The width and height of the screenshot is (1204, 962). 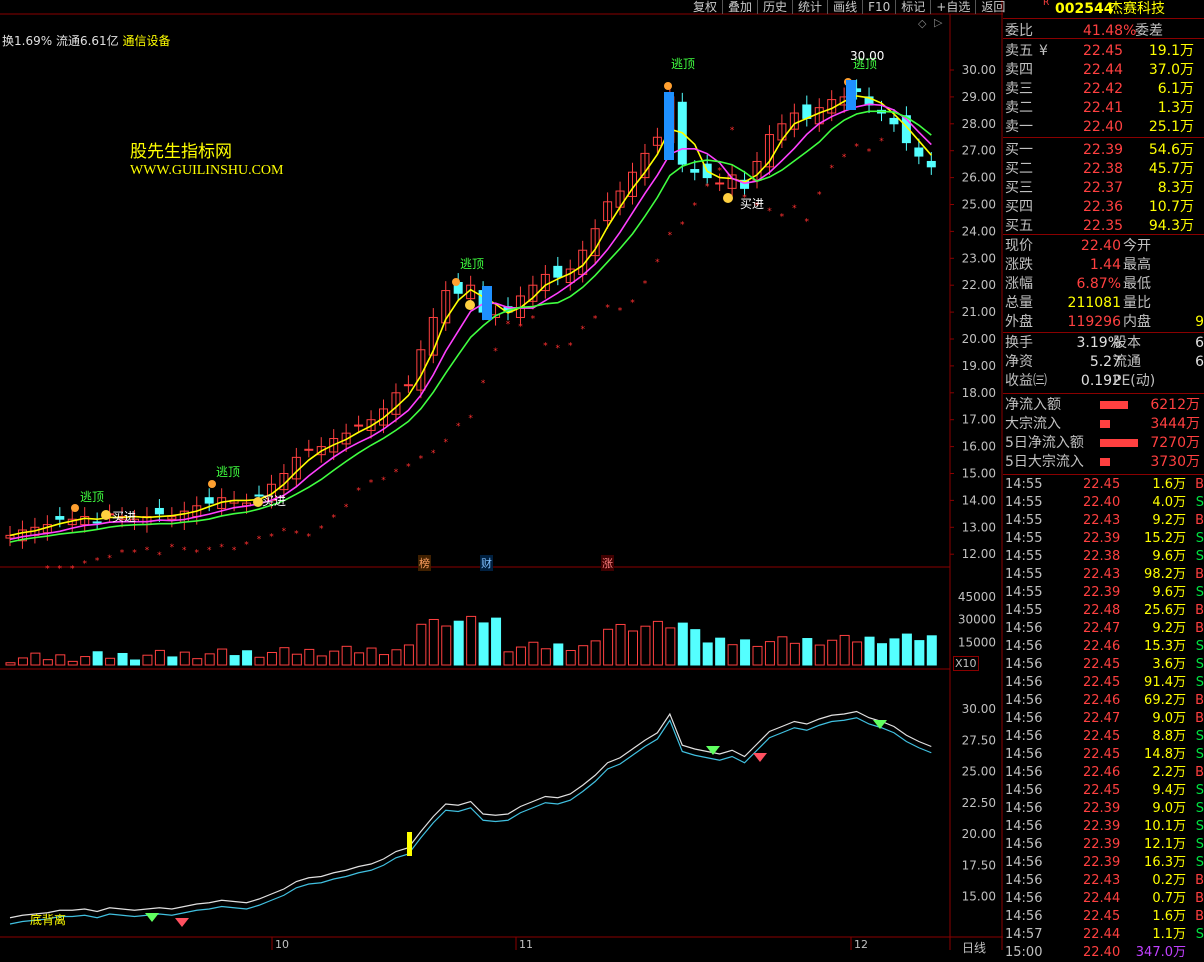 What do you see at coordinates (1102, 934) in the screenshot?
I see `trade-price: 22.44` at bounding box center [1102, 934].